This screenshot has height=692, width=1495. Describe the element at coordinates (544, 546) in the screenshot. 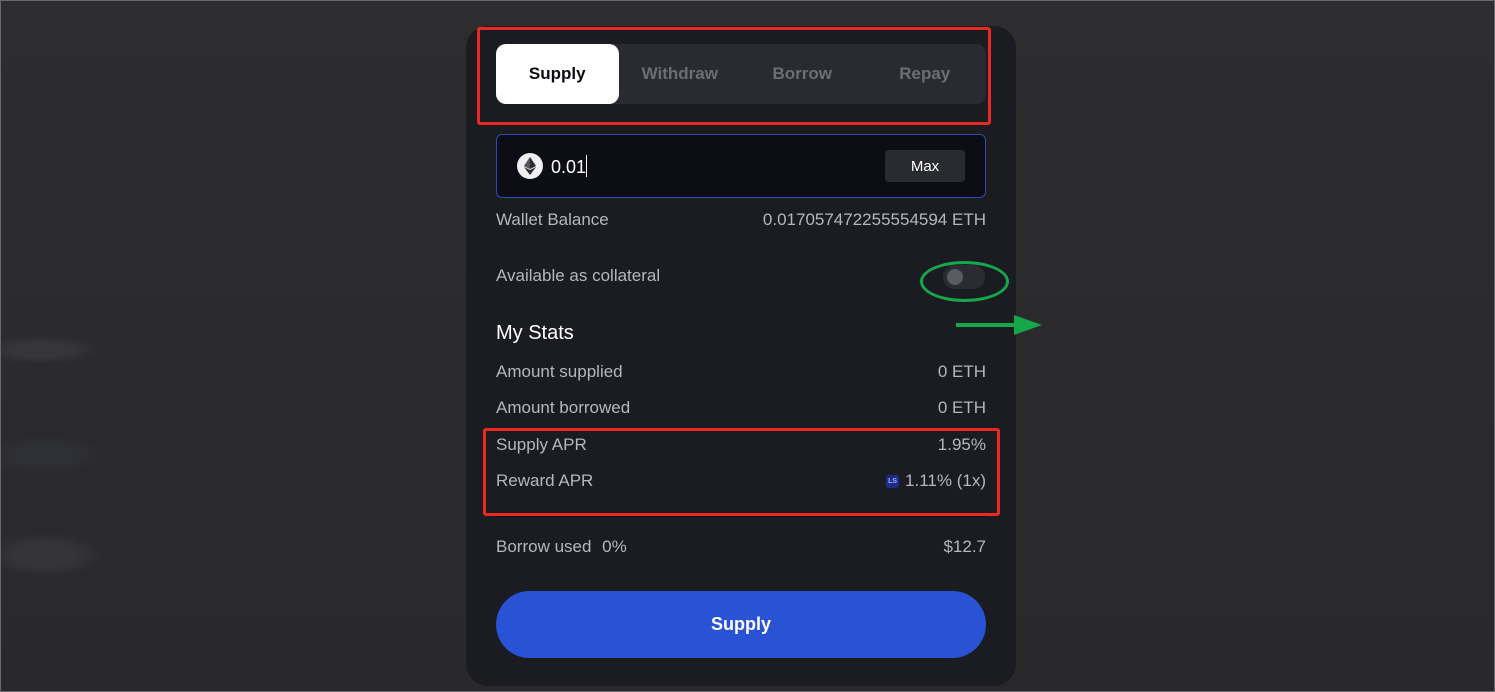

I see `borrow-used-label: Borrow used` at that location.